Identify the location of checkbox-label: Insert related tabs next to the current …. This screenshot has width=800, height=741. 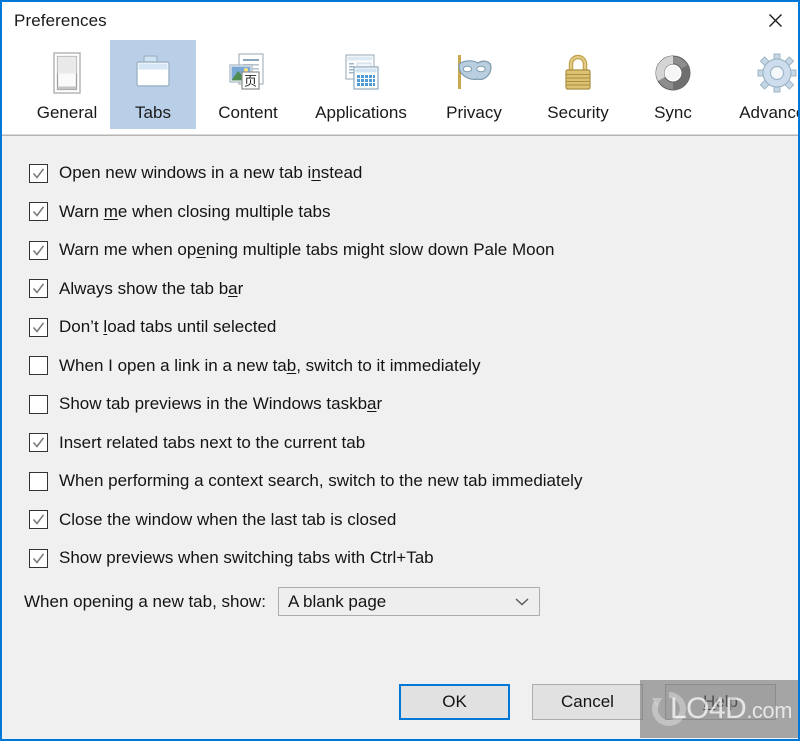
(212, 442).